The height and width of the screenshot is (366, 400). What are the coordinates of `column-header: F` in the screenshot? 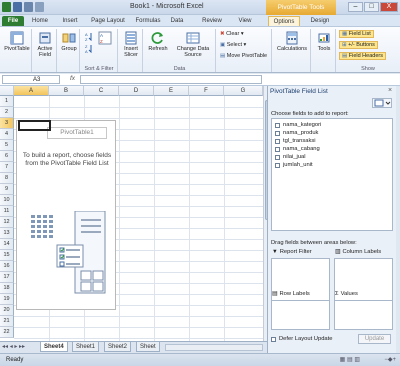 It's located at (206, 91).